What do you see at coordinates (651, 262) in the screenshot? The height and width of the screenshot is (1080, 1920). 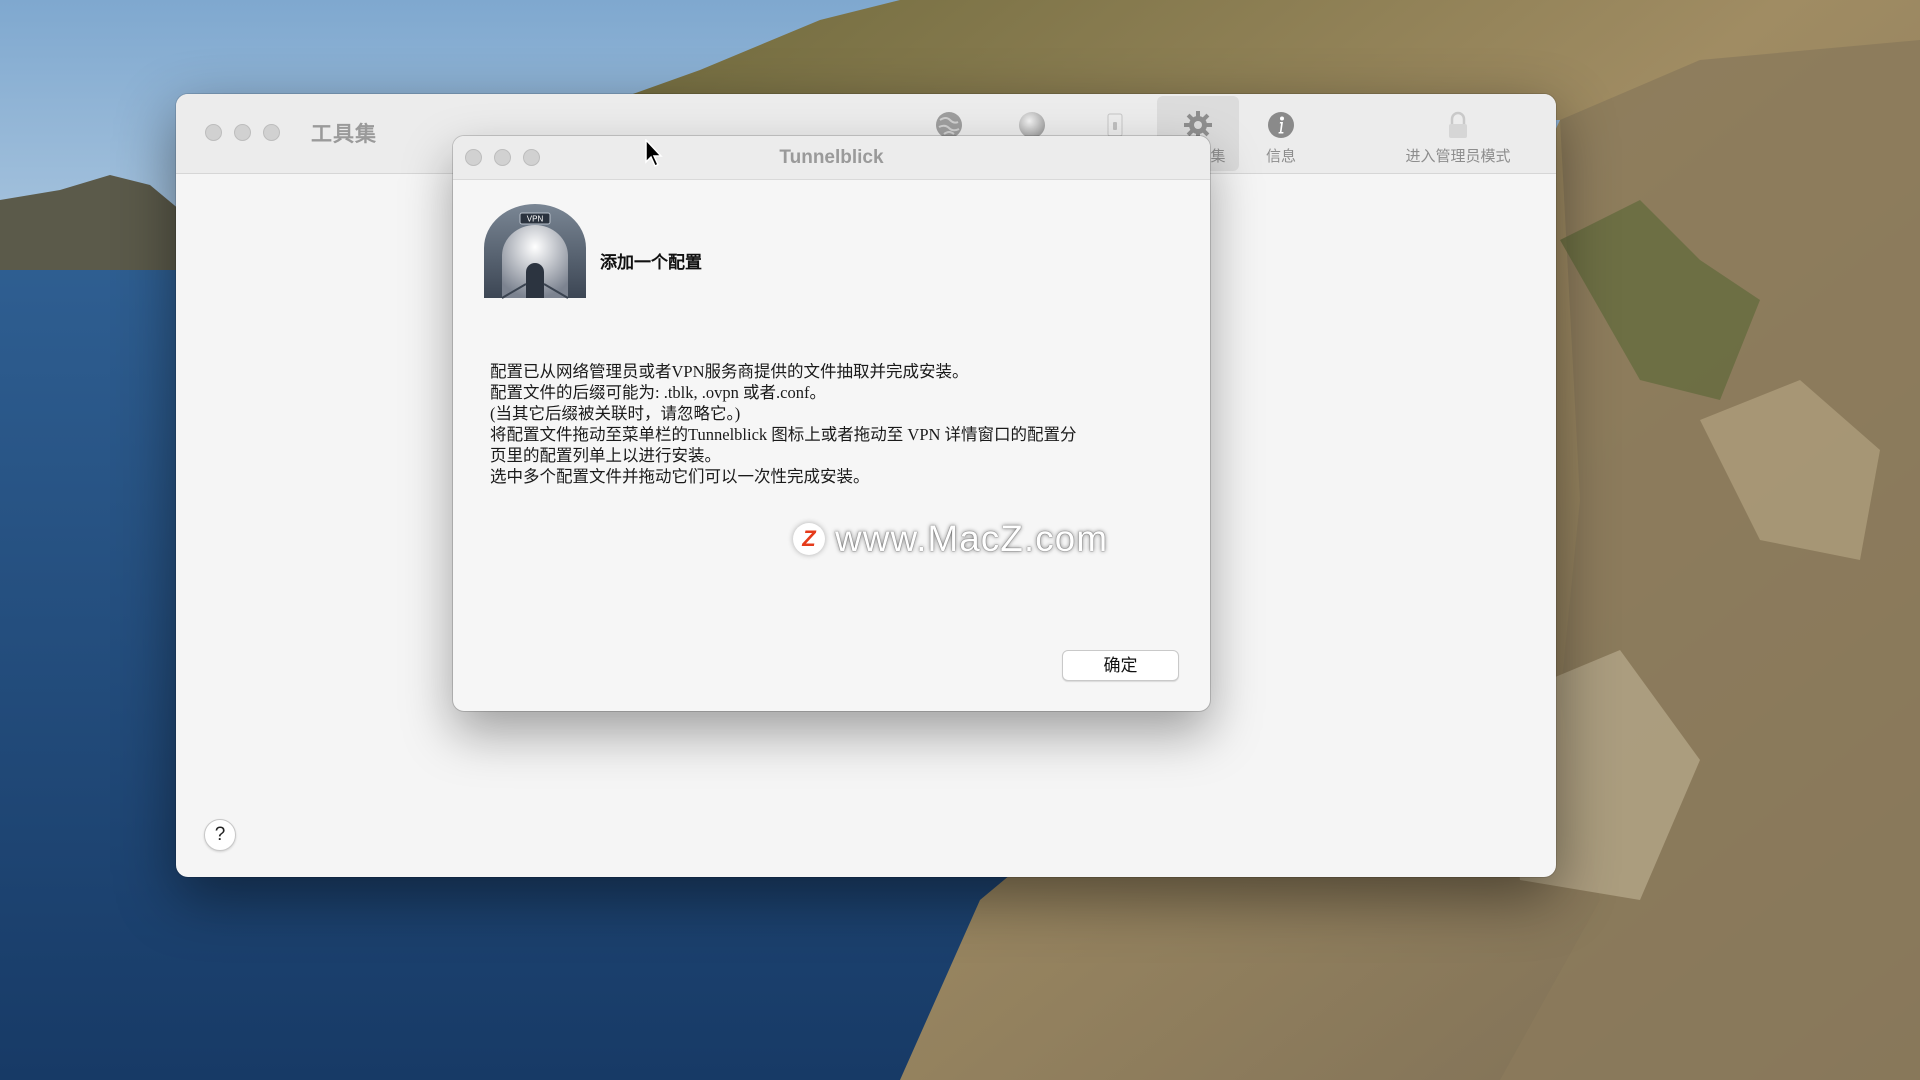 I see `dialog-heading: 添加一个配置` at bounding box center [651, 262].